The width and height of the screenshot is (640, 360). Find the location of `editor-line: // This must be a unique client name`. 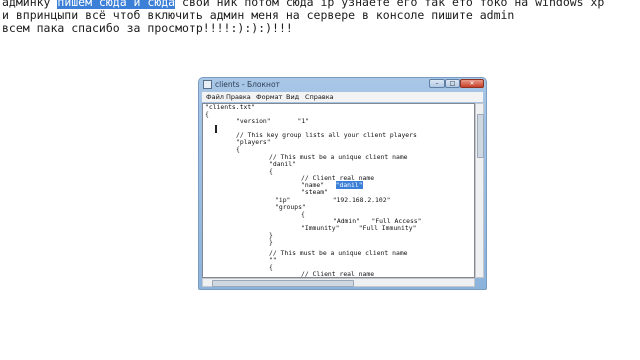

editor-line: // This must be a unique client name is located at coordinates (338, 253).